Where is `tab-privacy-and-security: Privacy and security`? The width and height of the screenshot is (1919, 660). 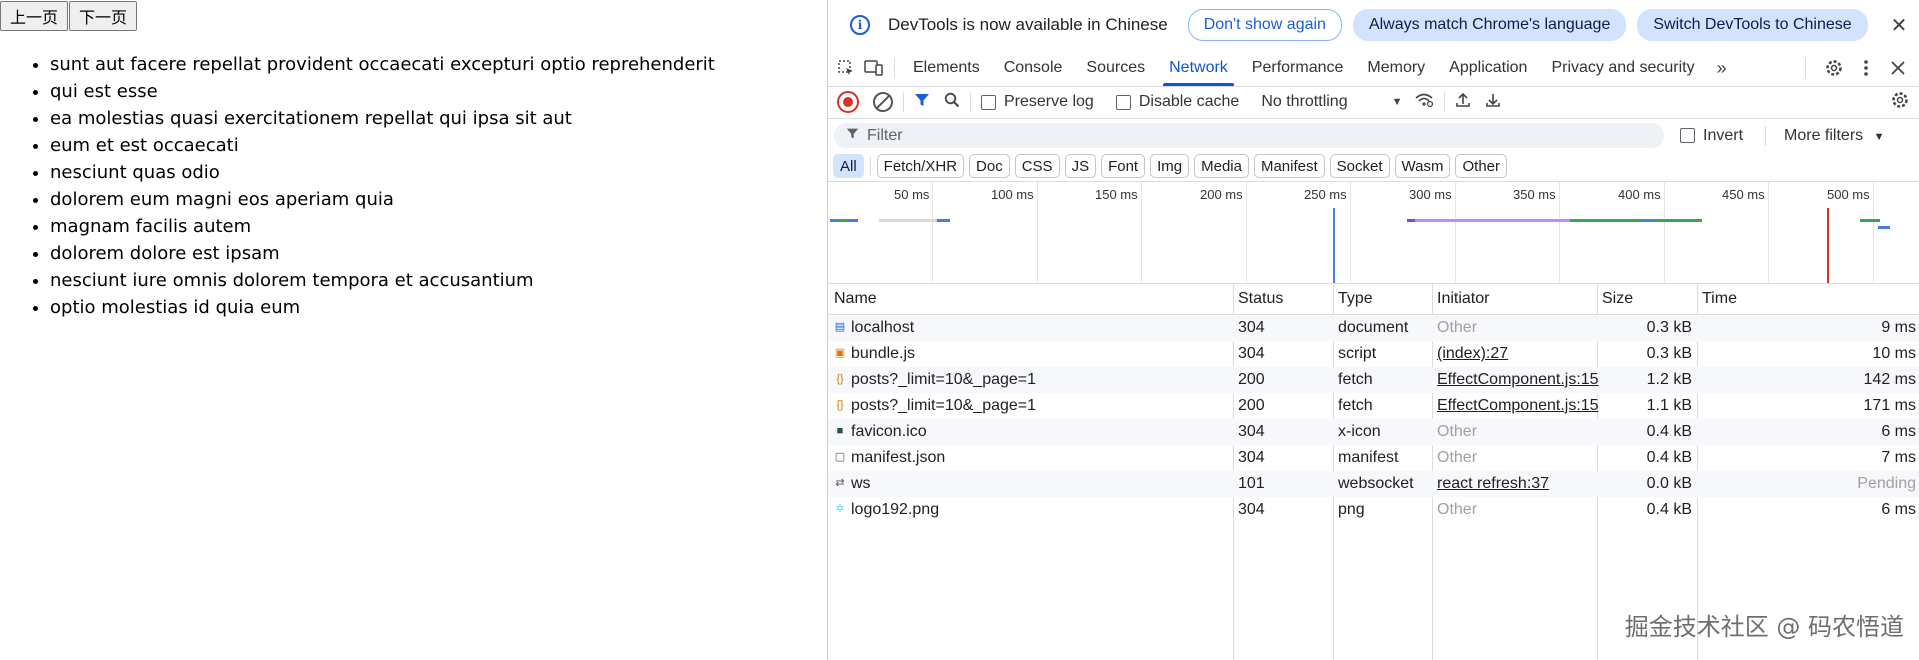 tab-privacy-and-security: Privacy and security is located at coordinates (1622, 68).